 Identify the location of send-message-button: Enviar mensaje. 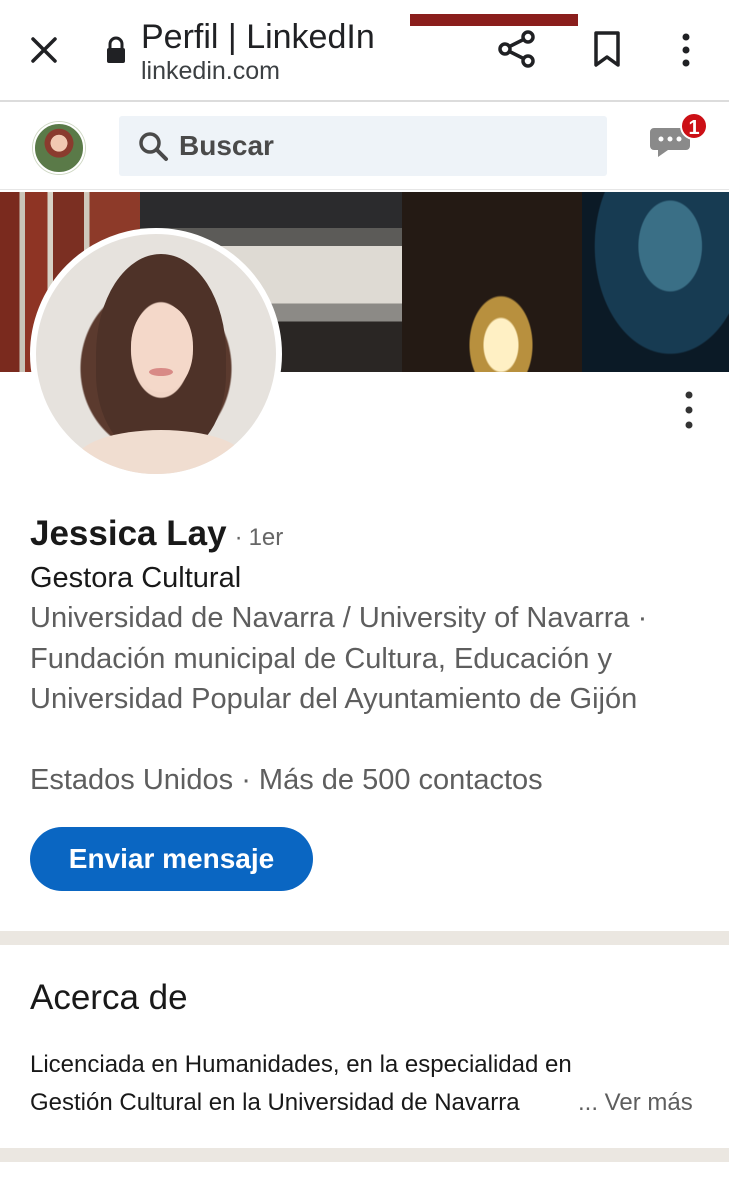
(171, 859).